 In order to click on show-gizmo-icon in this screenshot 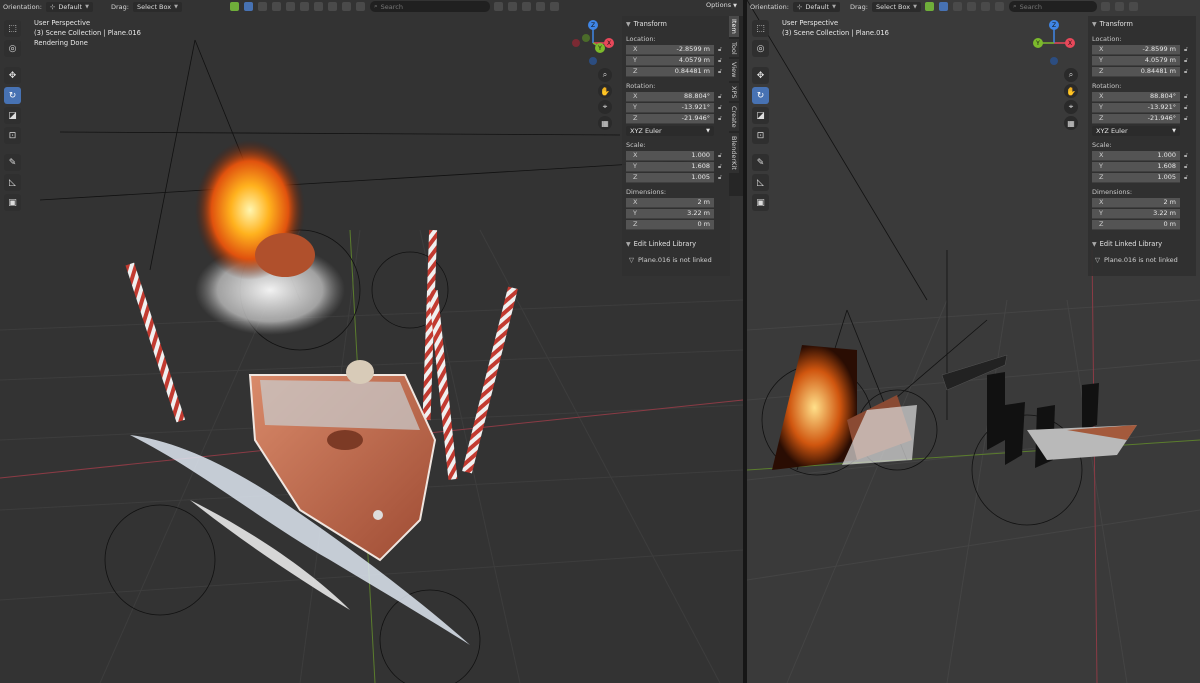, I will do `click(332, 6)`.